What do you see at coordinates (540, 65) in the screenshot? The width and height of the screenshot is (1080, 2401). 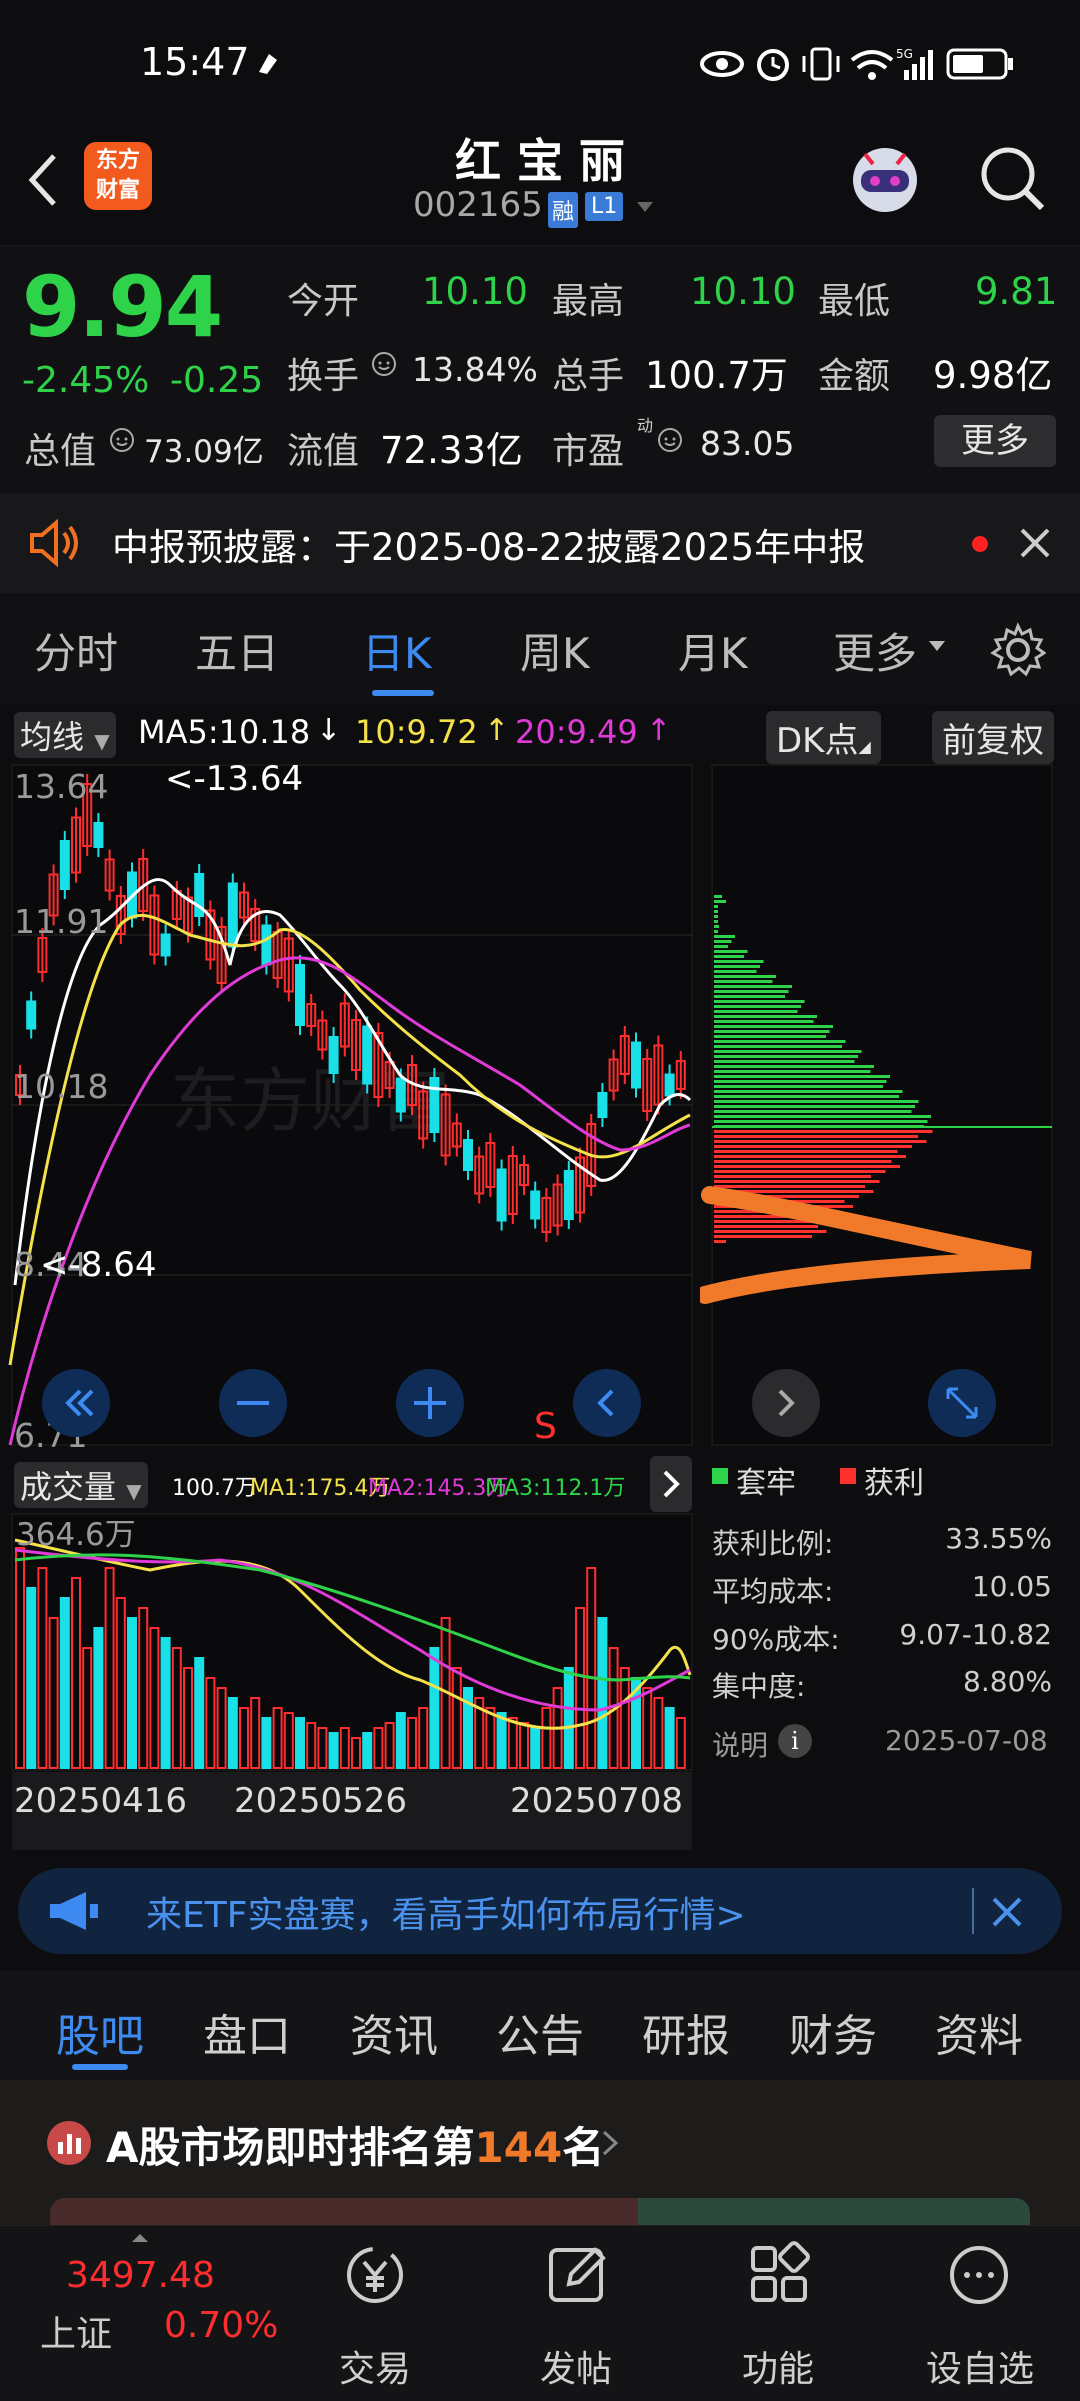 I see `status-bar: 15:47 5G` at bounding box center [540, 65].